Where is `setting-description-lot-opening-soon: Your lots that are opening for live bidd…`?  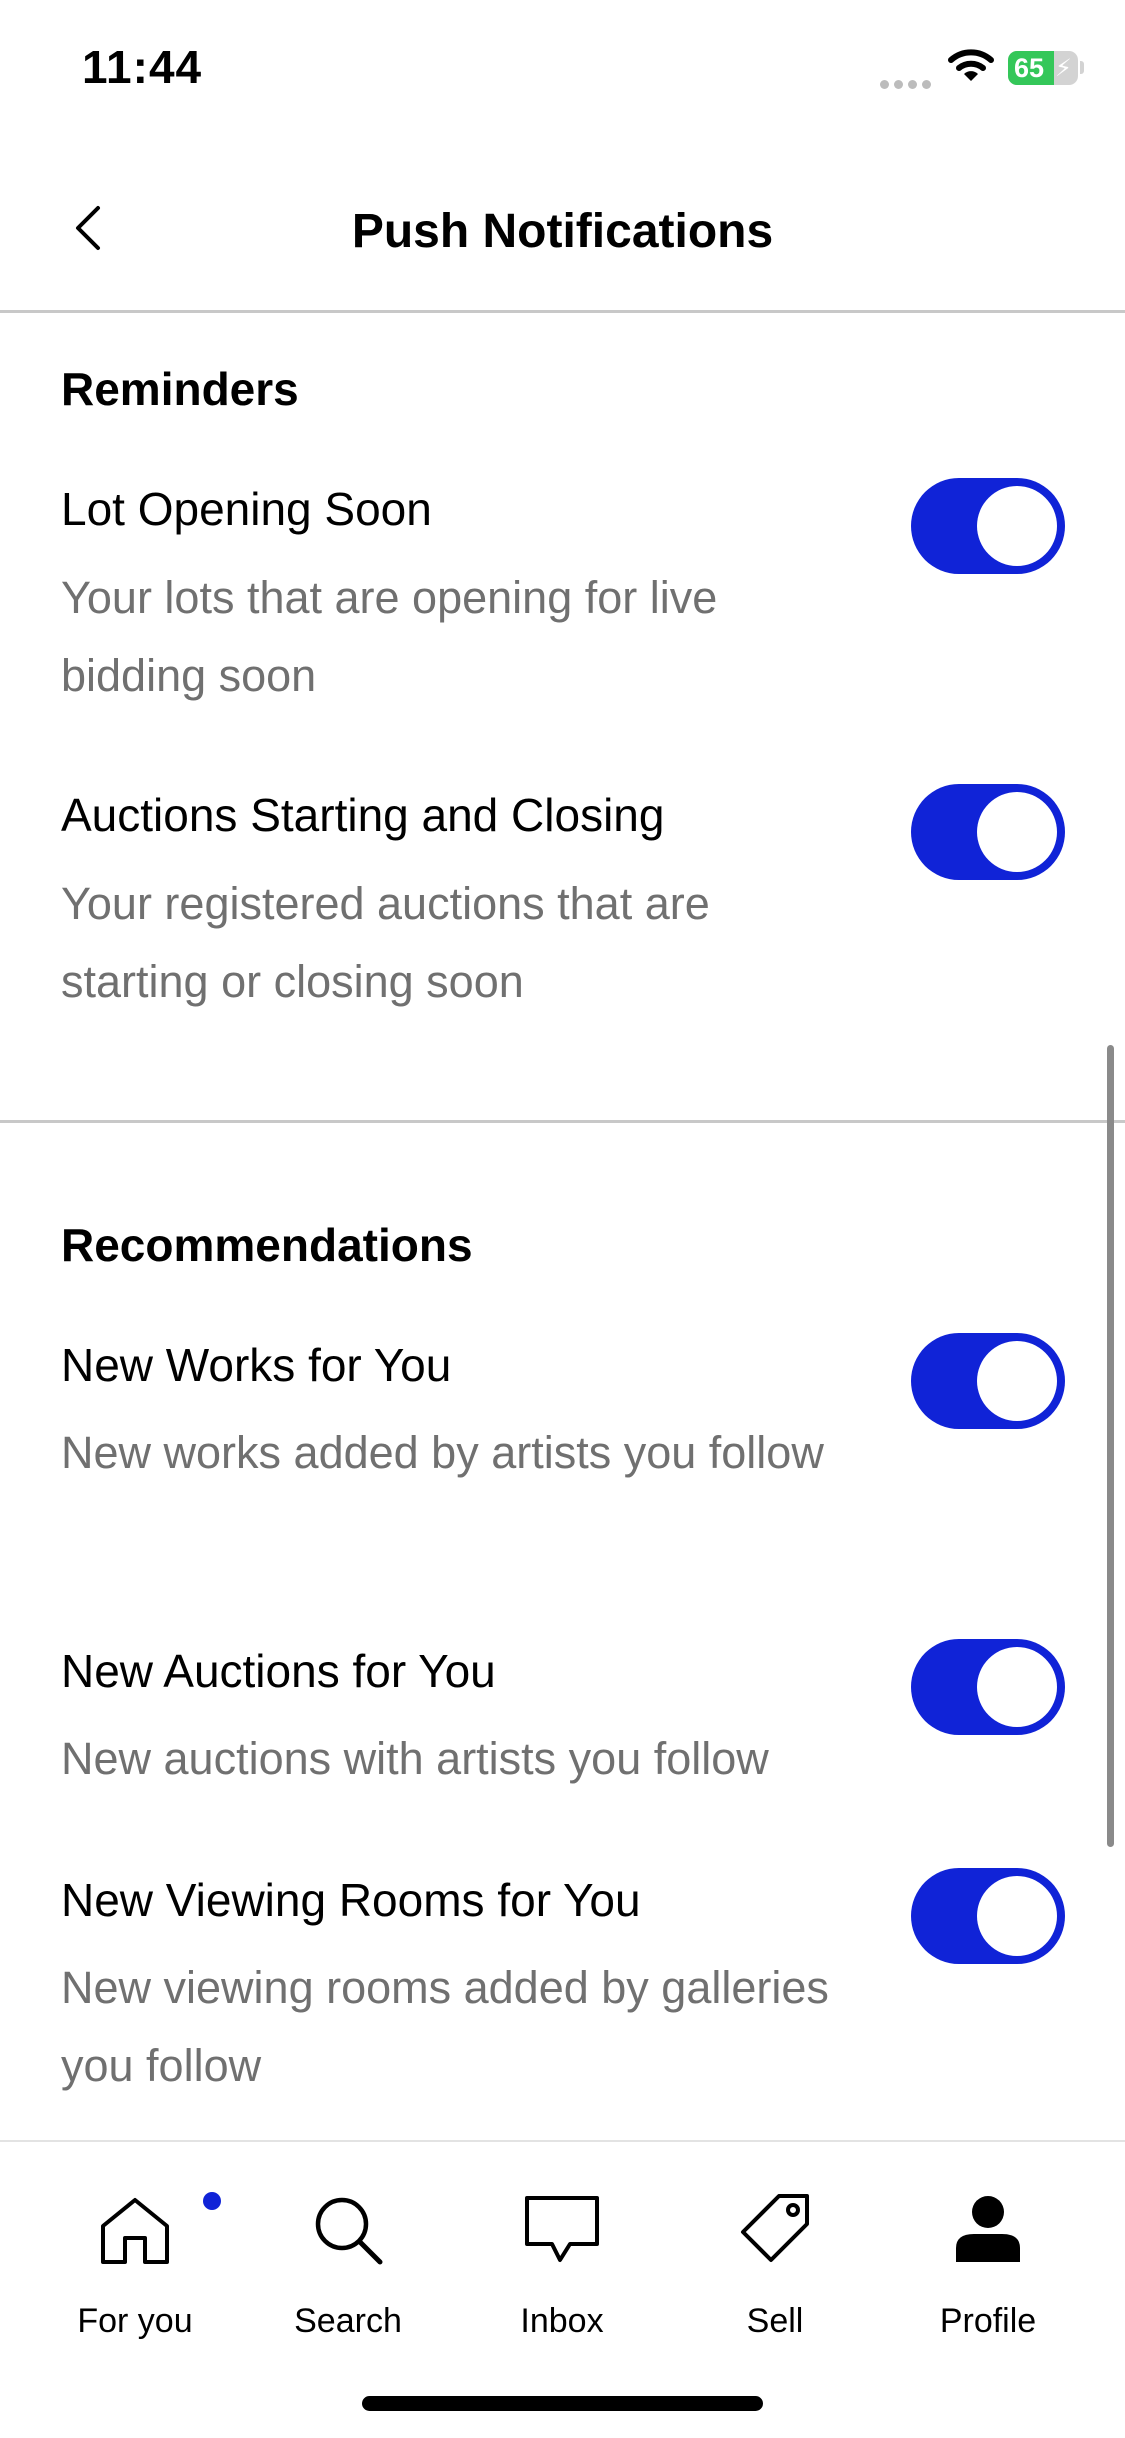
setting-description-lot-opening-soon: Your lots that are opening for live bidd… is located at coordinates (389, 636).